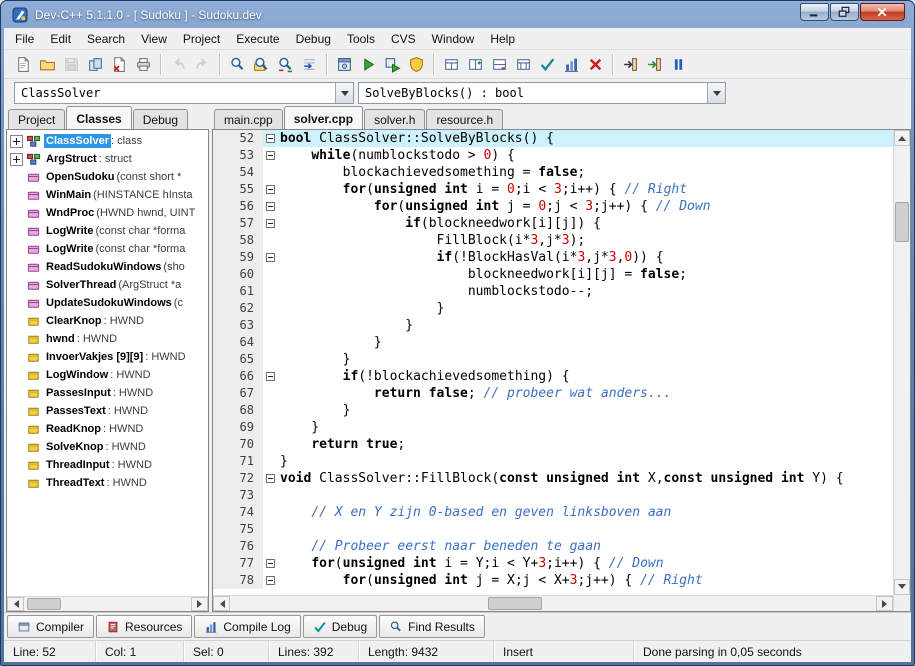 The image size is (915, 666). What do you see at coordinates (107, 357) in the screenshot?
I see `tree-item-invoervakjes-9-9: InvoerVakjes [9][9] : HWND` at bounding box center [107, 357].